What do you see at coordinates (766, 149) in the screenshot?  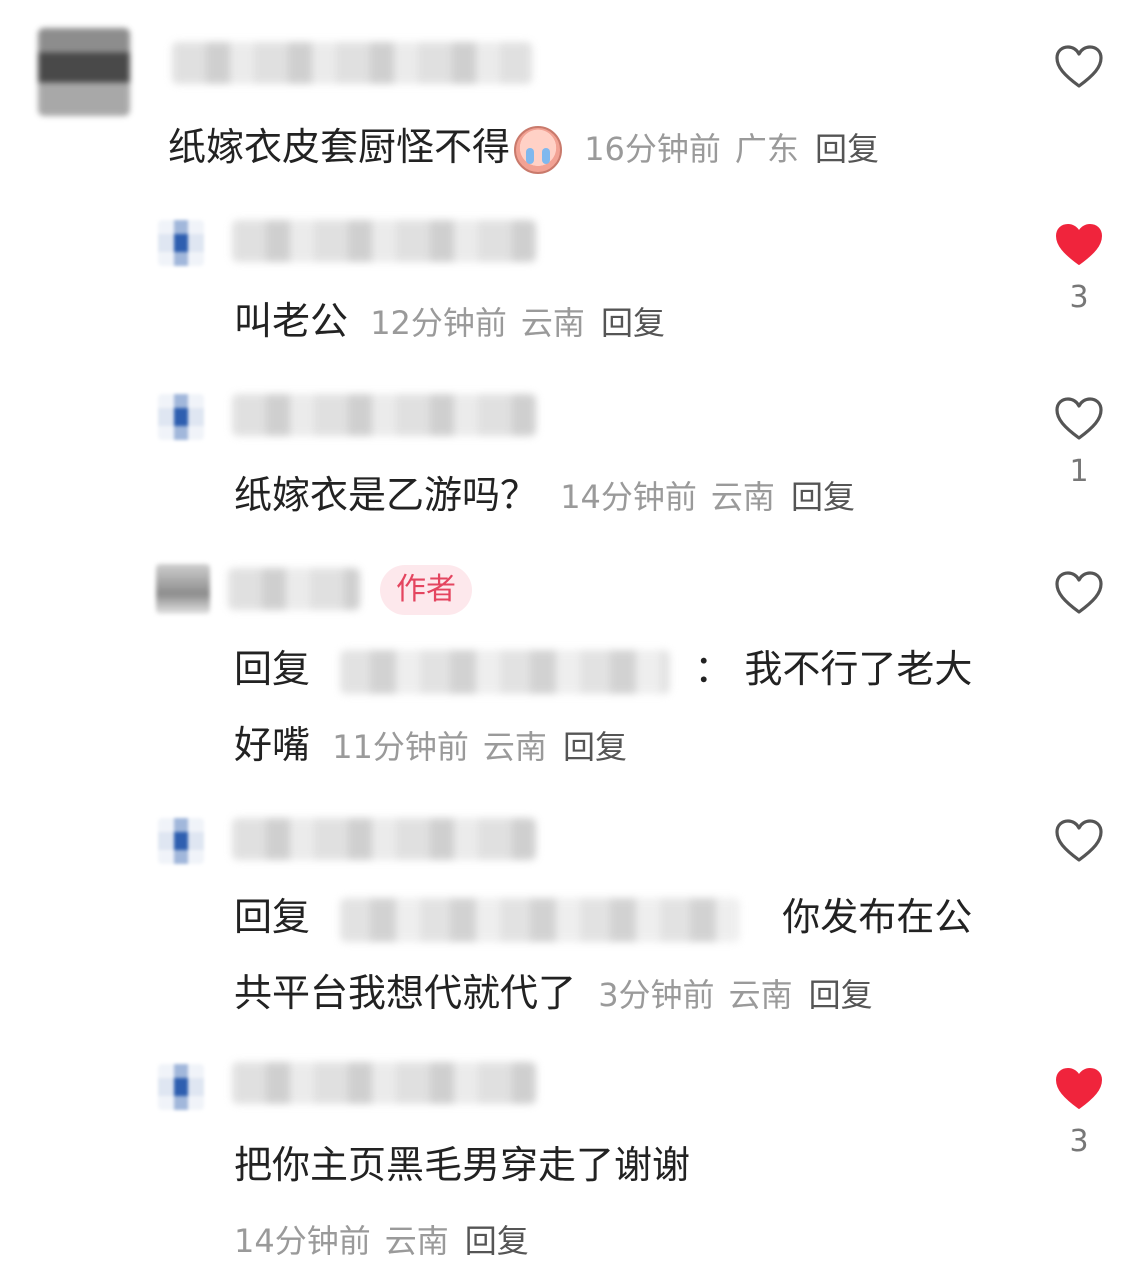 I see `comment-location: 广东` at bounding box center [766, 149].